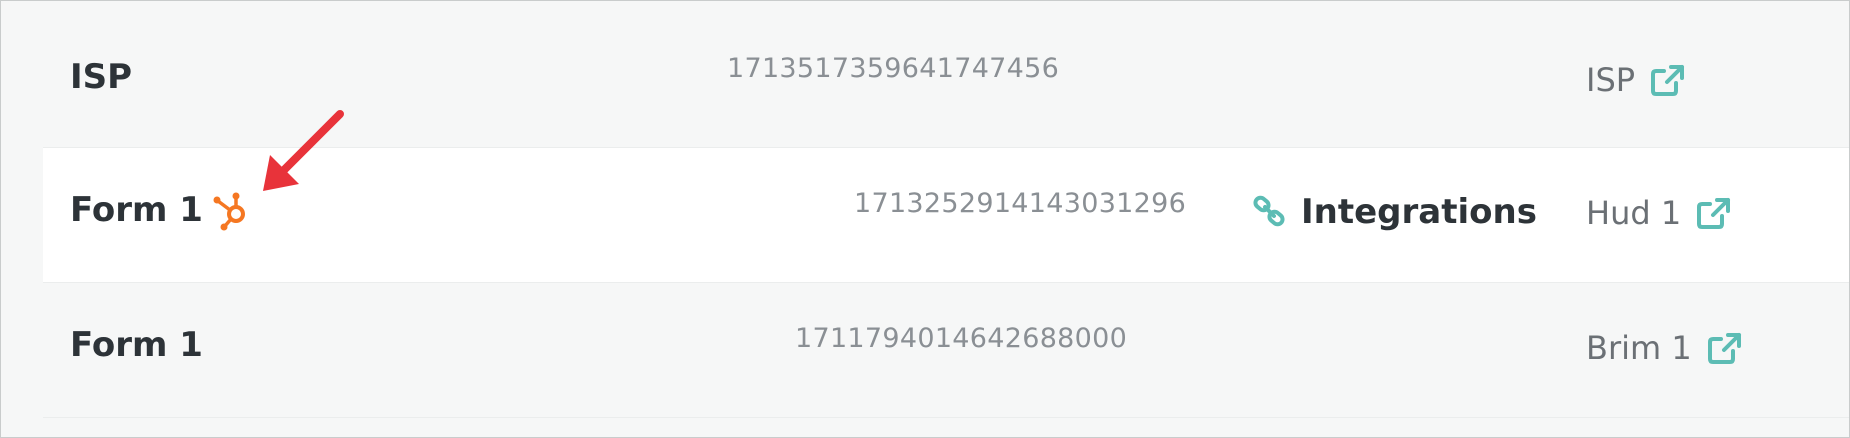  Describe the element at coordinates (101, 77) in the screenshot. I see `row-name: ISP` at that location.